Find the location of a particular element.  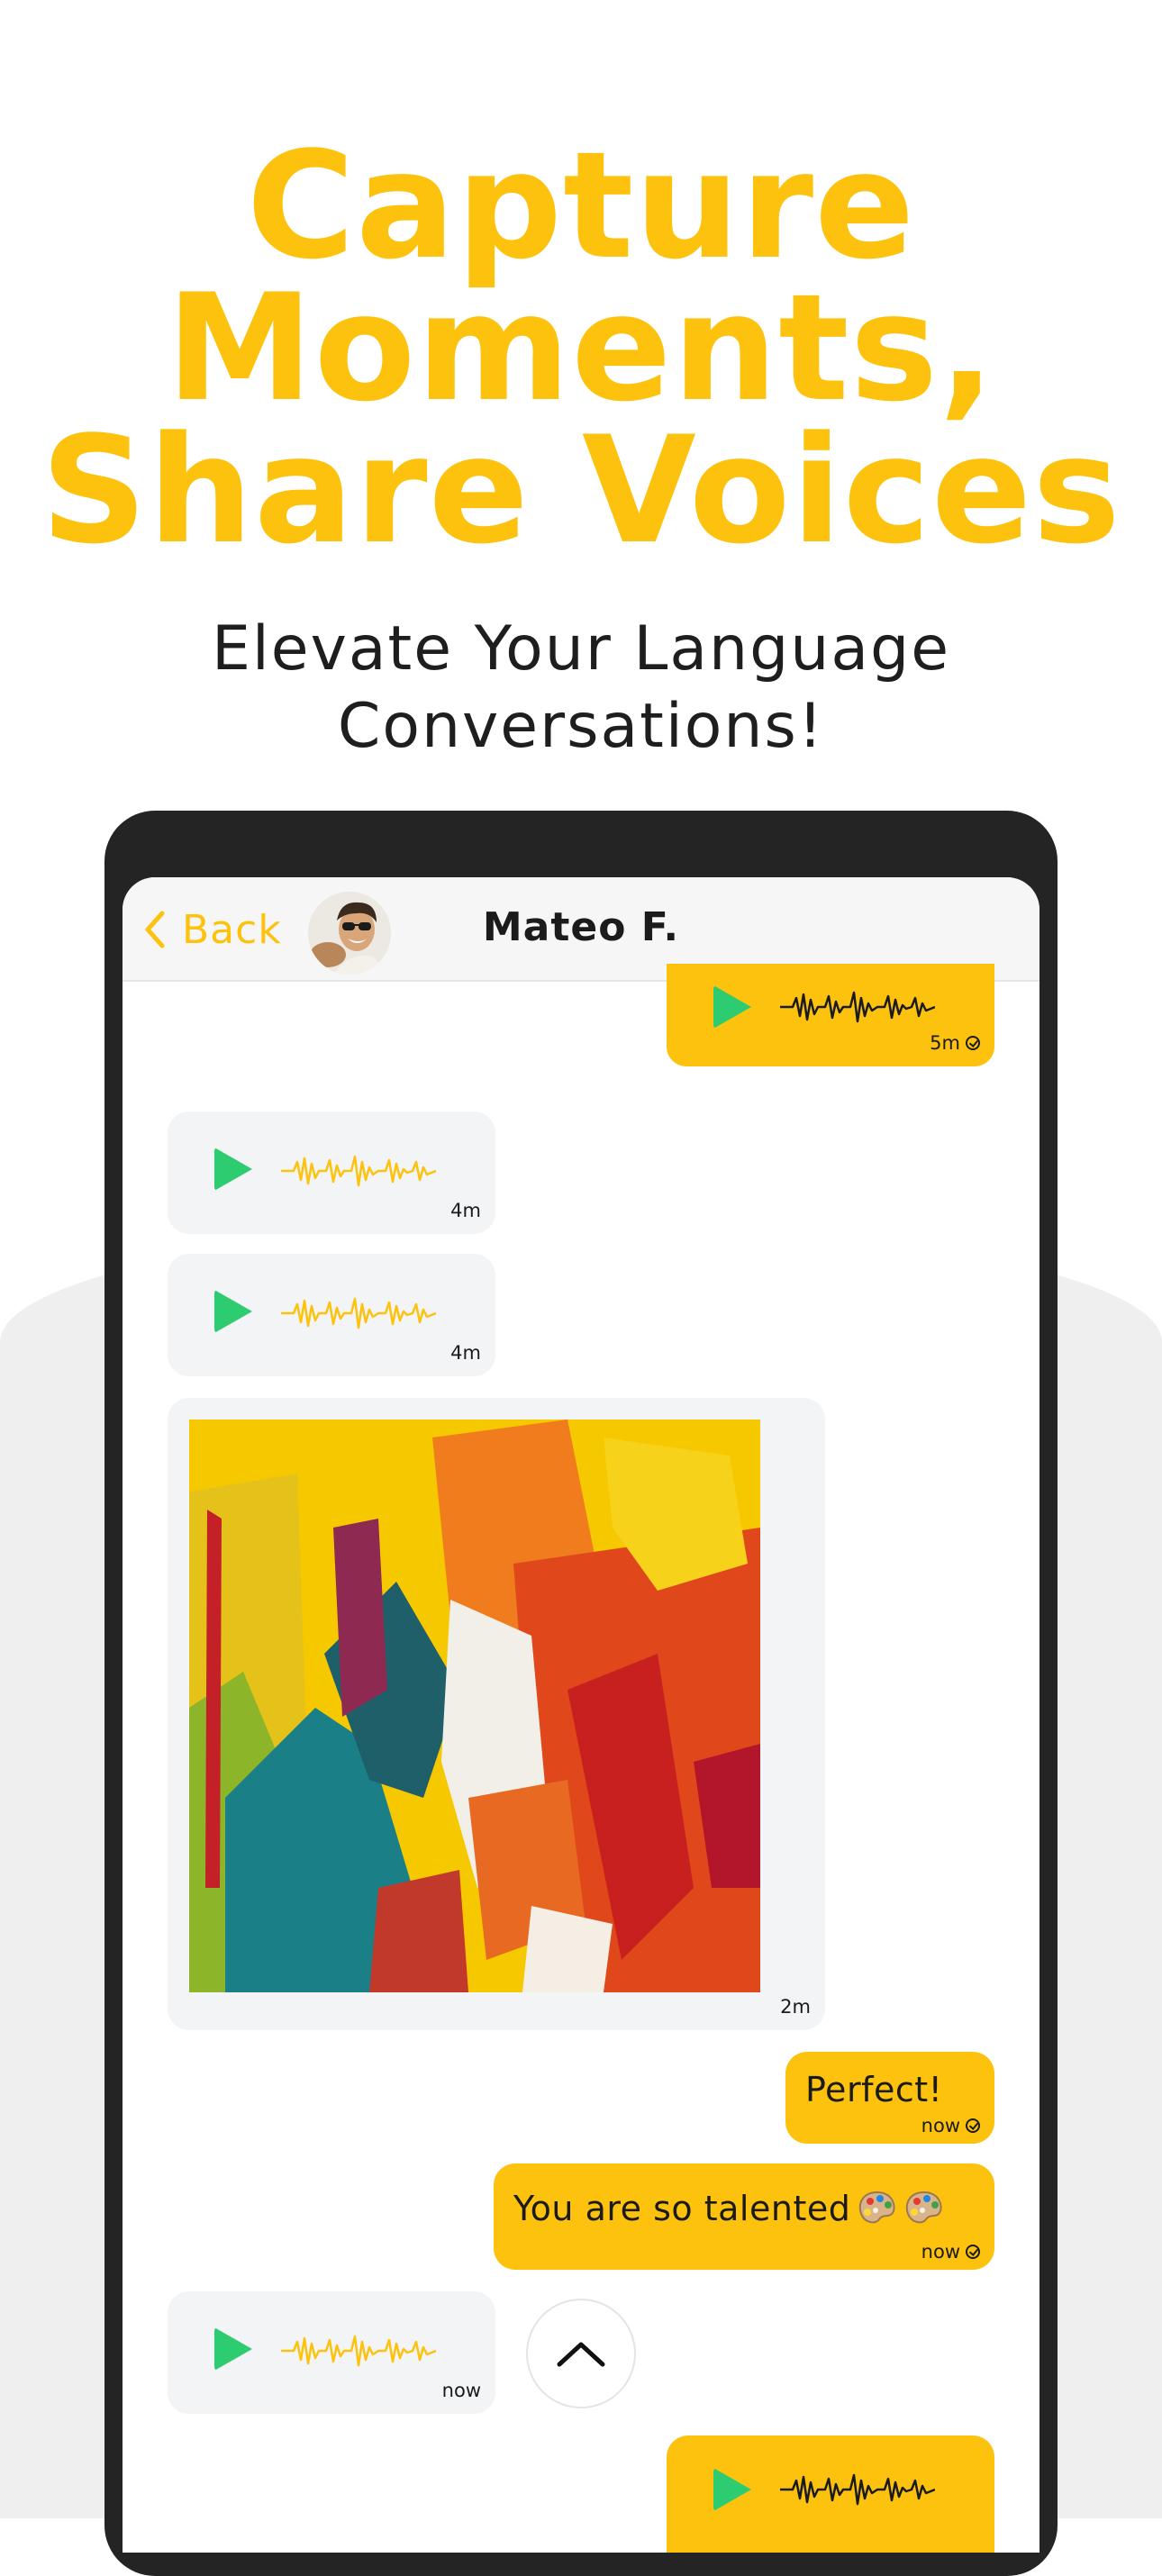

text-message-outgoing: Perfect! now is located at coordinates (889, 2098).